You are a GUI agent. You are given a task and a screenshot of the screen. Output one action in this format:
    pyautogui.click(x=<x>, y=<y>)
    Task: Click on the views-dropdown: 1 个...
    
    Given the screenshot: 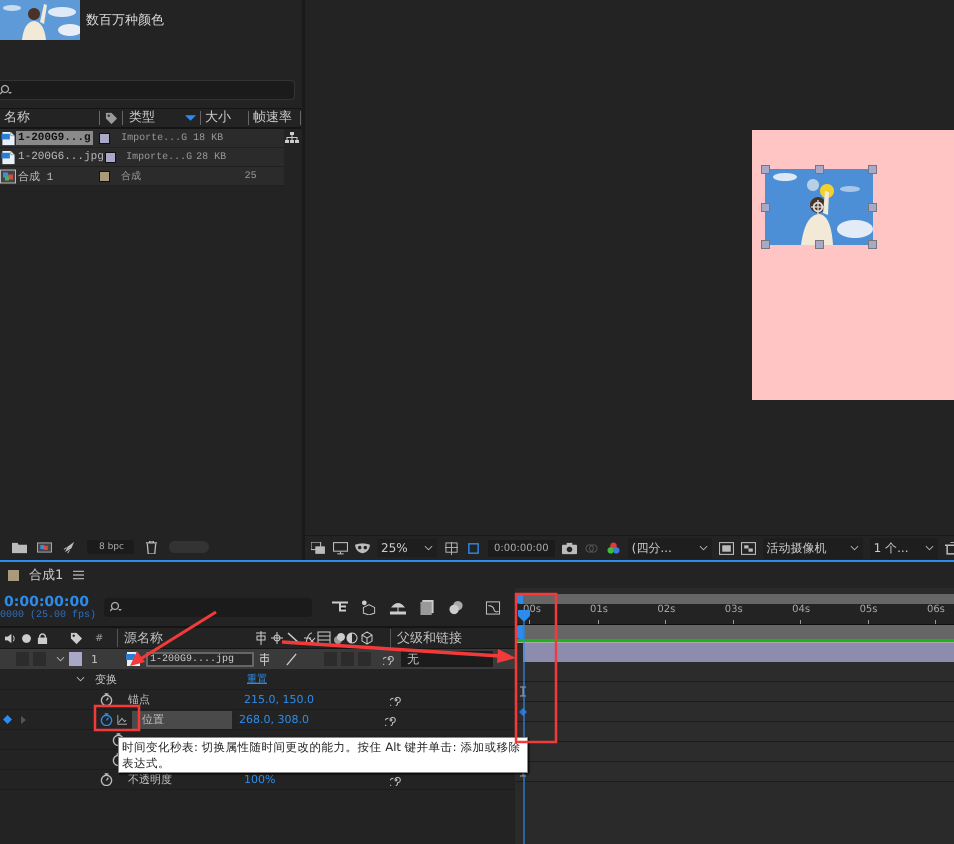 What is the action you would take?
    pyautogui.click(x=904, y=548)
    